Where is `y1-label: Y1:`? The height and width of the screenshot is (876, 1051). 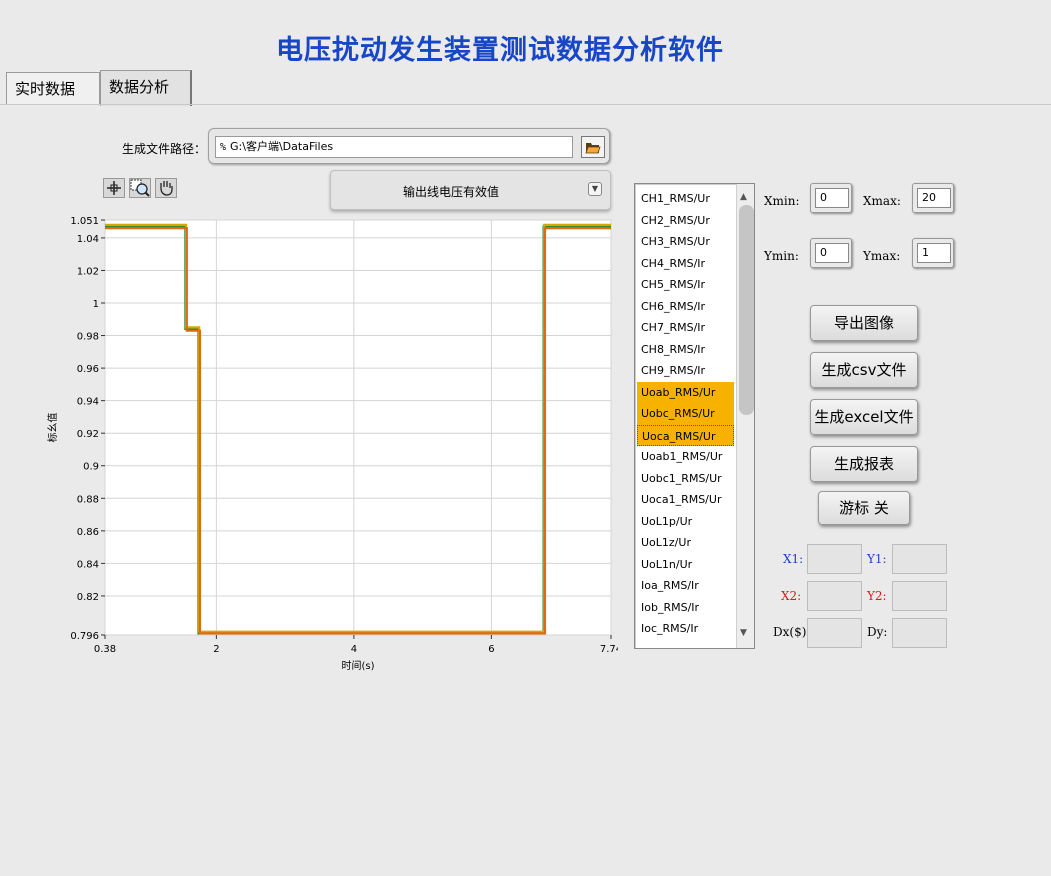 y1-label: Y1: is located at coordinates (877, 559).